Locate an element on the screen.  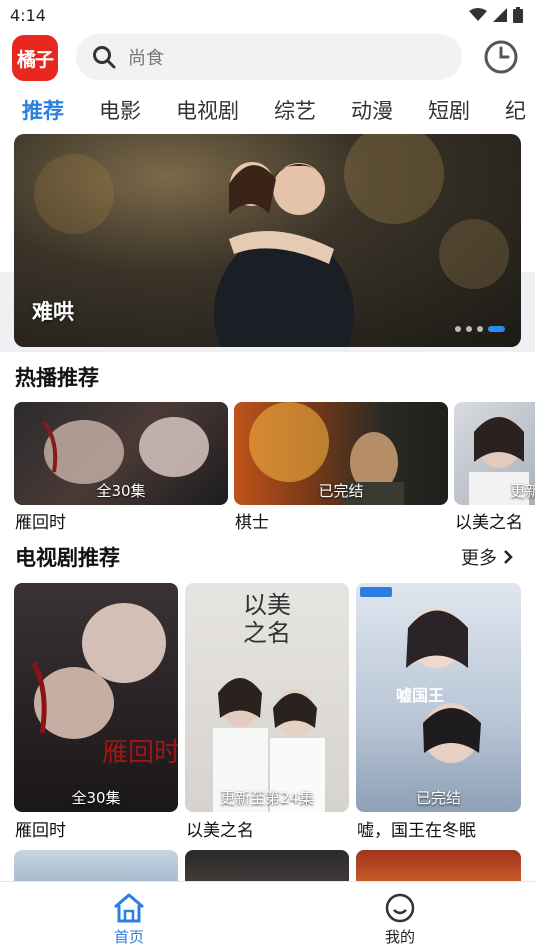
tab-recommend: 推荐 is located at coordinates (43, 110).